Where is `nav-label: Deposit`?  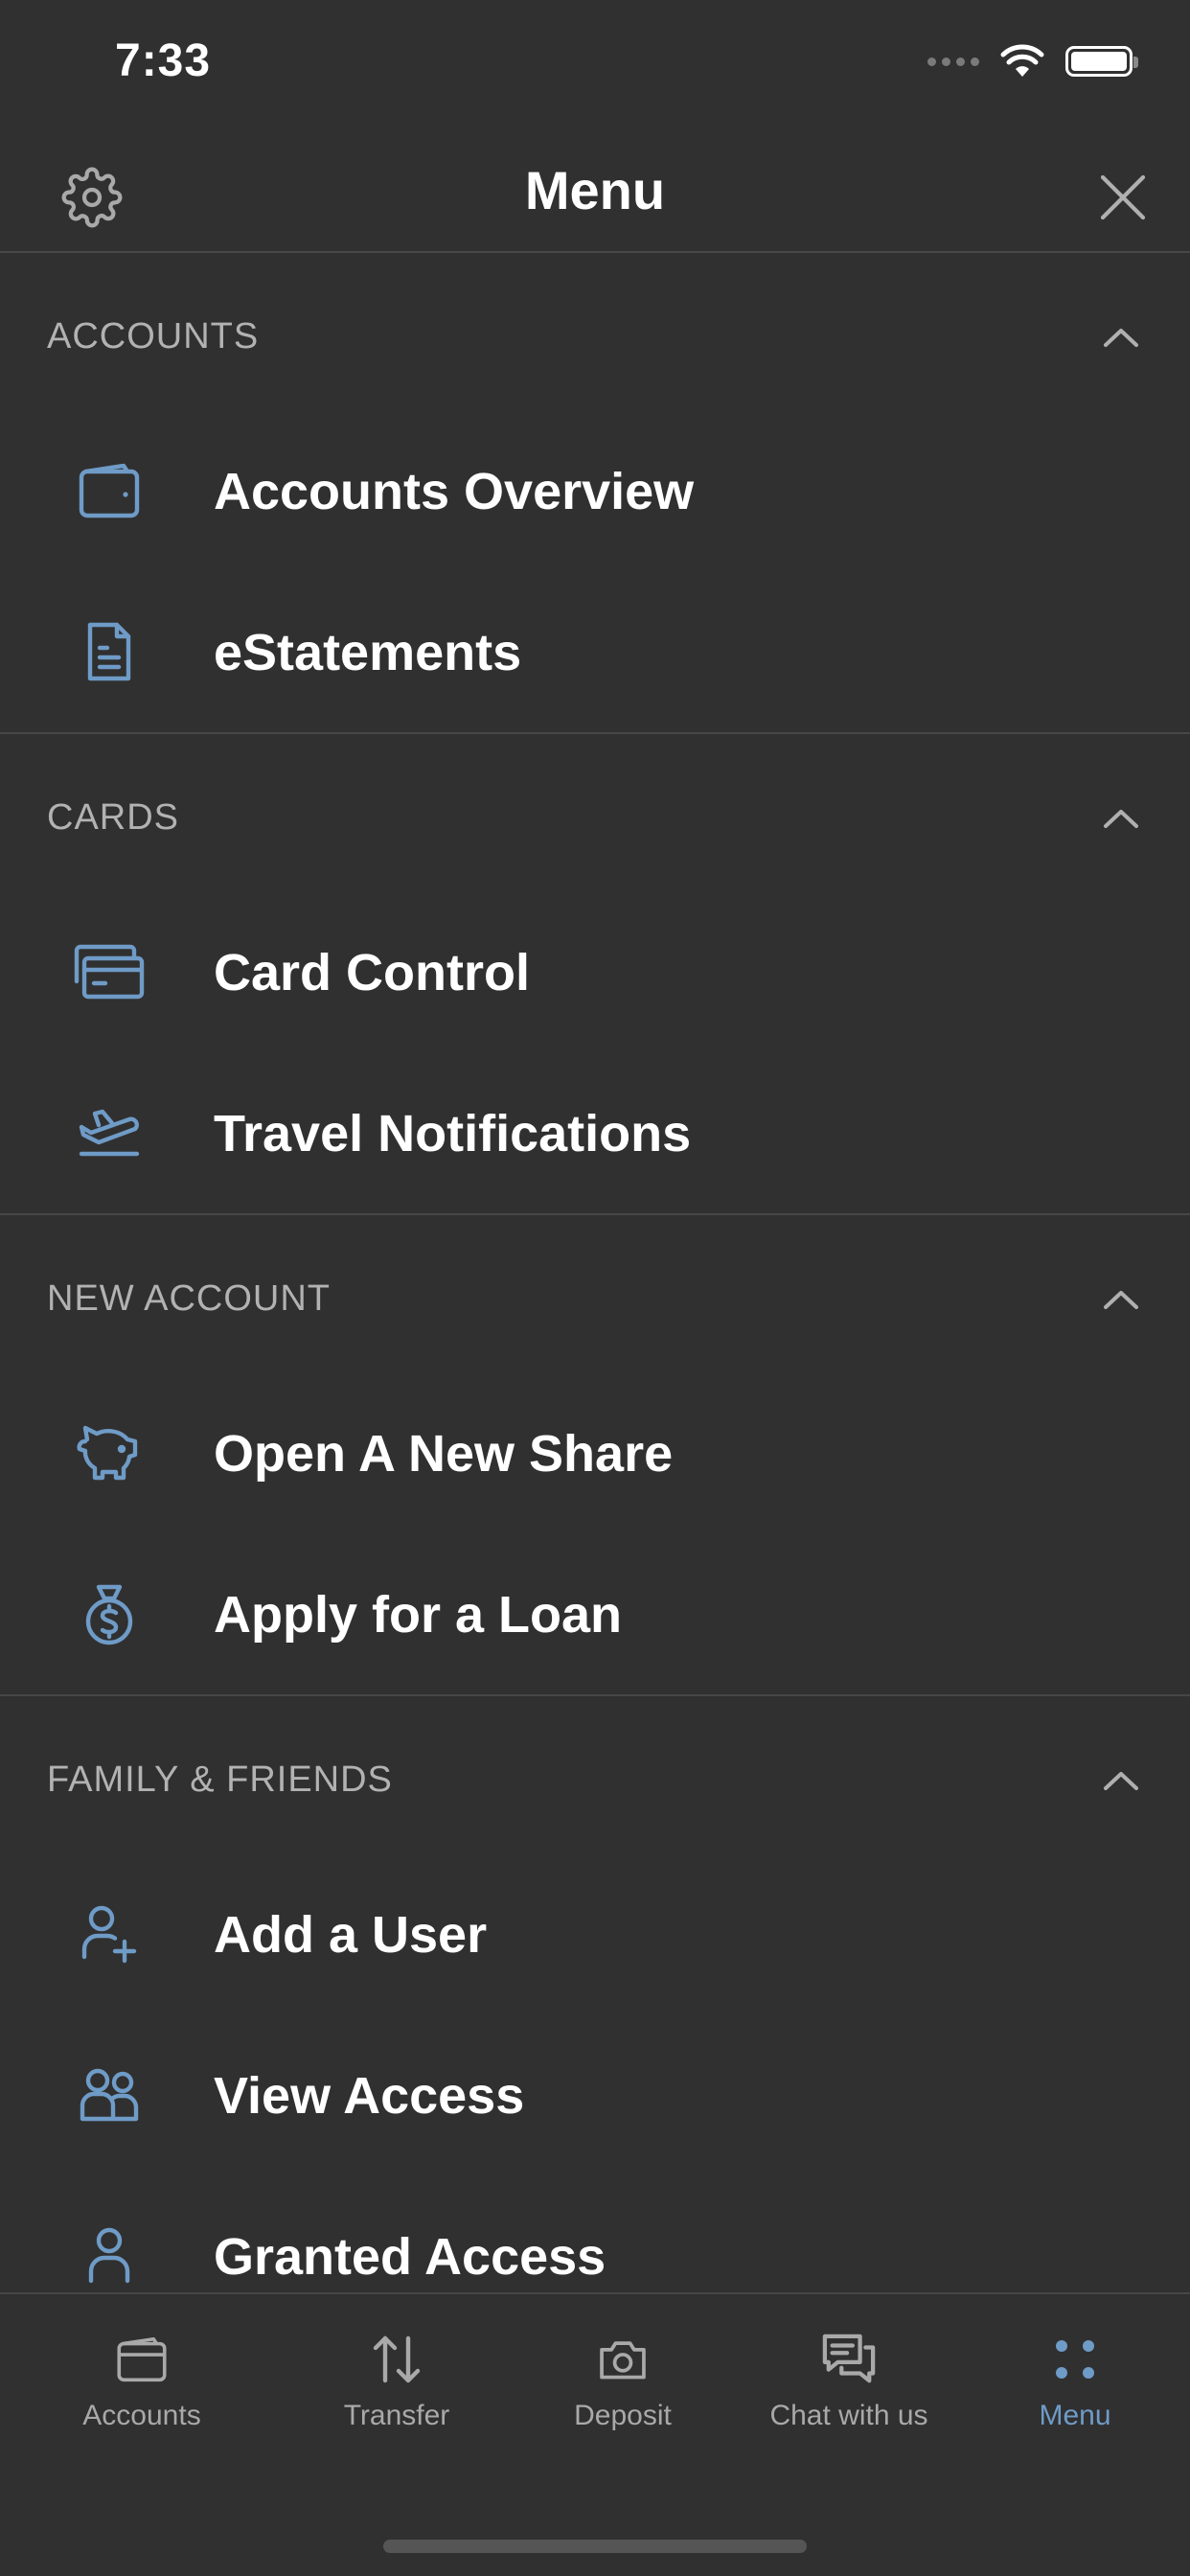 nav-label: Deposit is located at coordinates (623, 2415).